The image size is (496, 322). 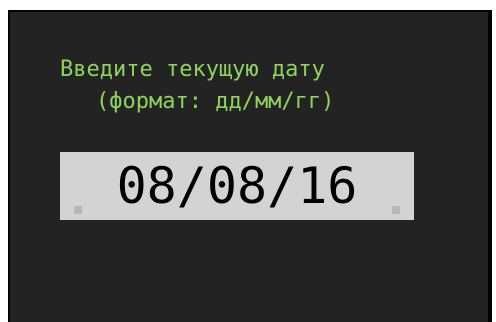 What do you see at coordinates (192, 69) in the screenshot?
I see `prompt-line-1: Введите текущую дату` at bounding box center [192, 69].